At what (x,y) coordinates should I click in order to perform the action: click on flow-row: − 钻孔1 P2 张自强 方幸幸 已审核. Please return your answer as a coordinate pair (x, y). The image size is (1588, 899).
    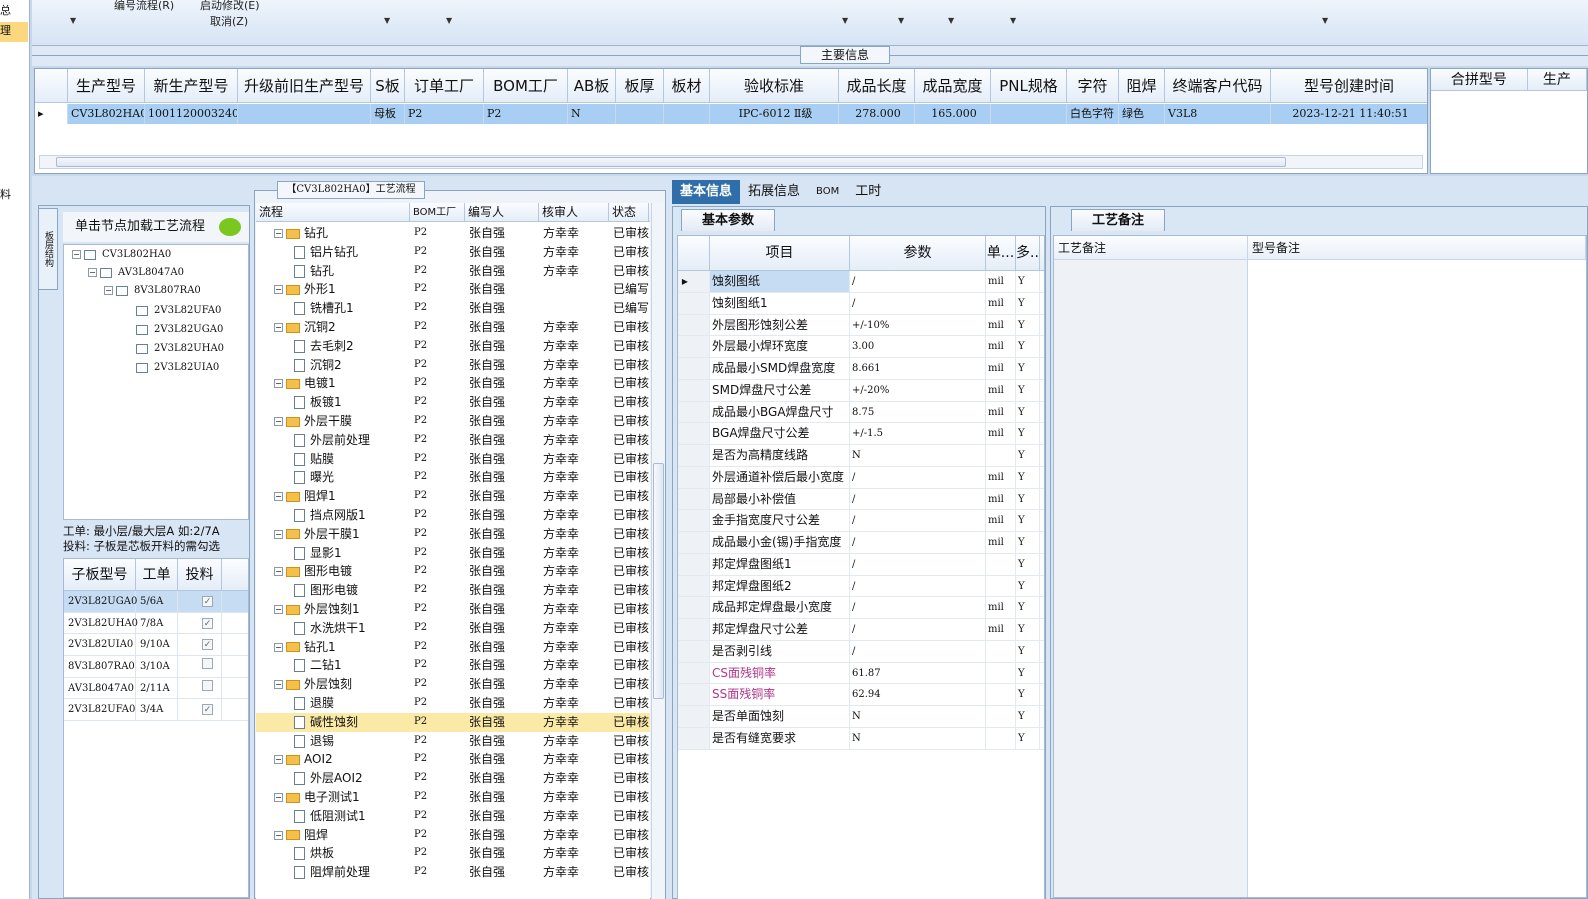
    Looking at the image, I should click on (453, 647).